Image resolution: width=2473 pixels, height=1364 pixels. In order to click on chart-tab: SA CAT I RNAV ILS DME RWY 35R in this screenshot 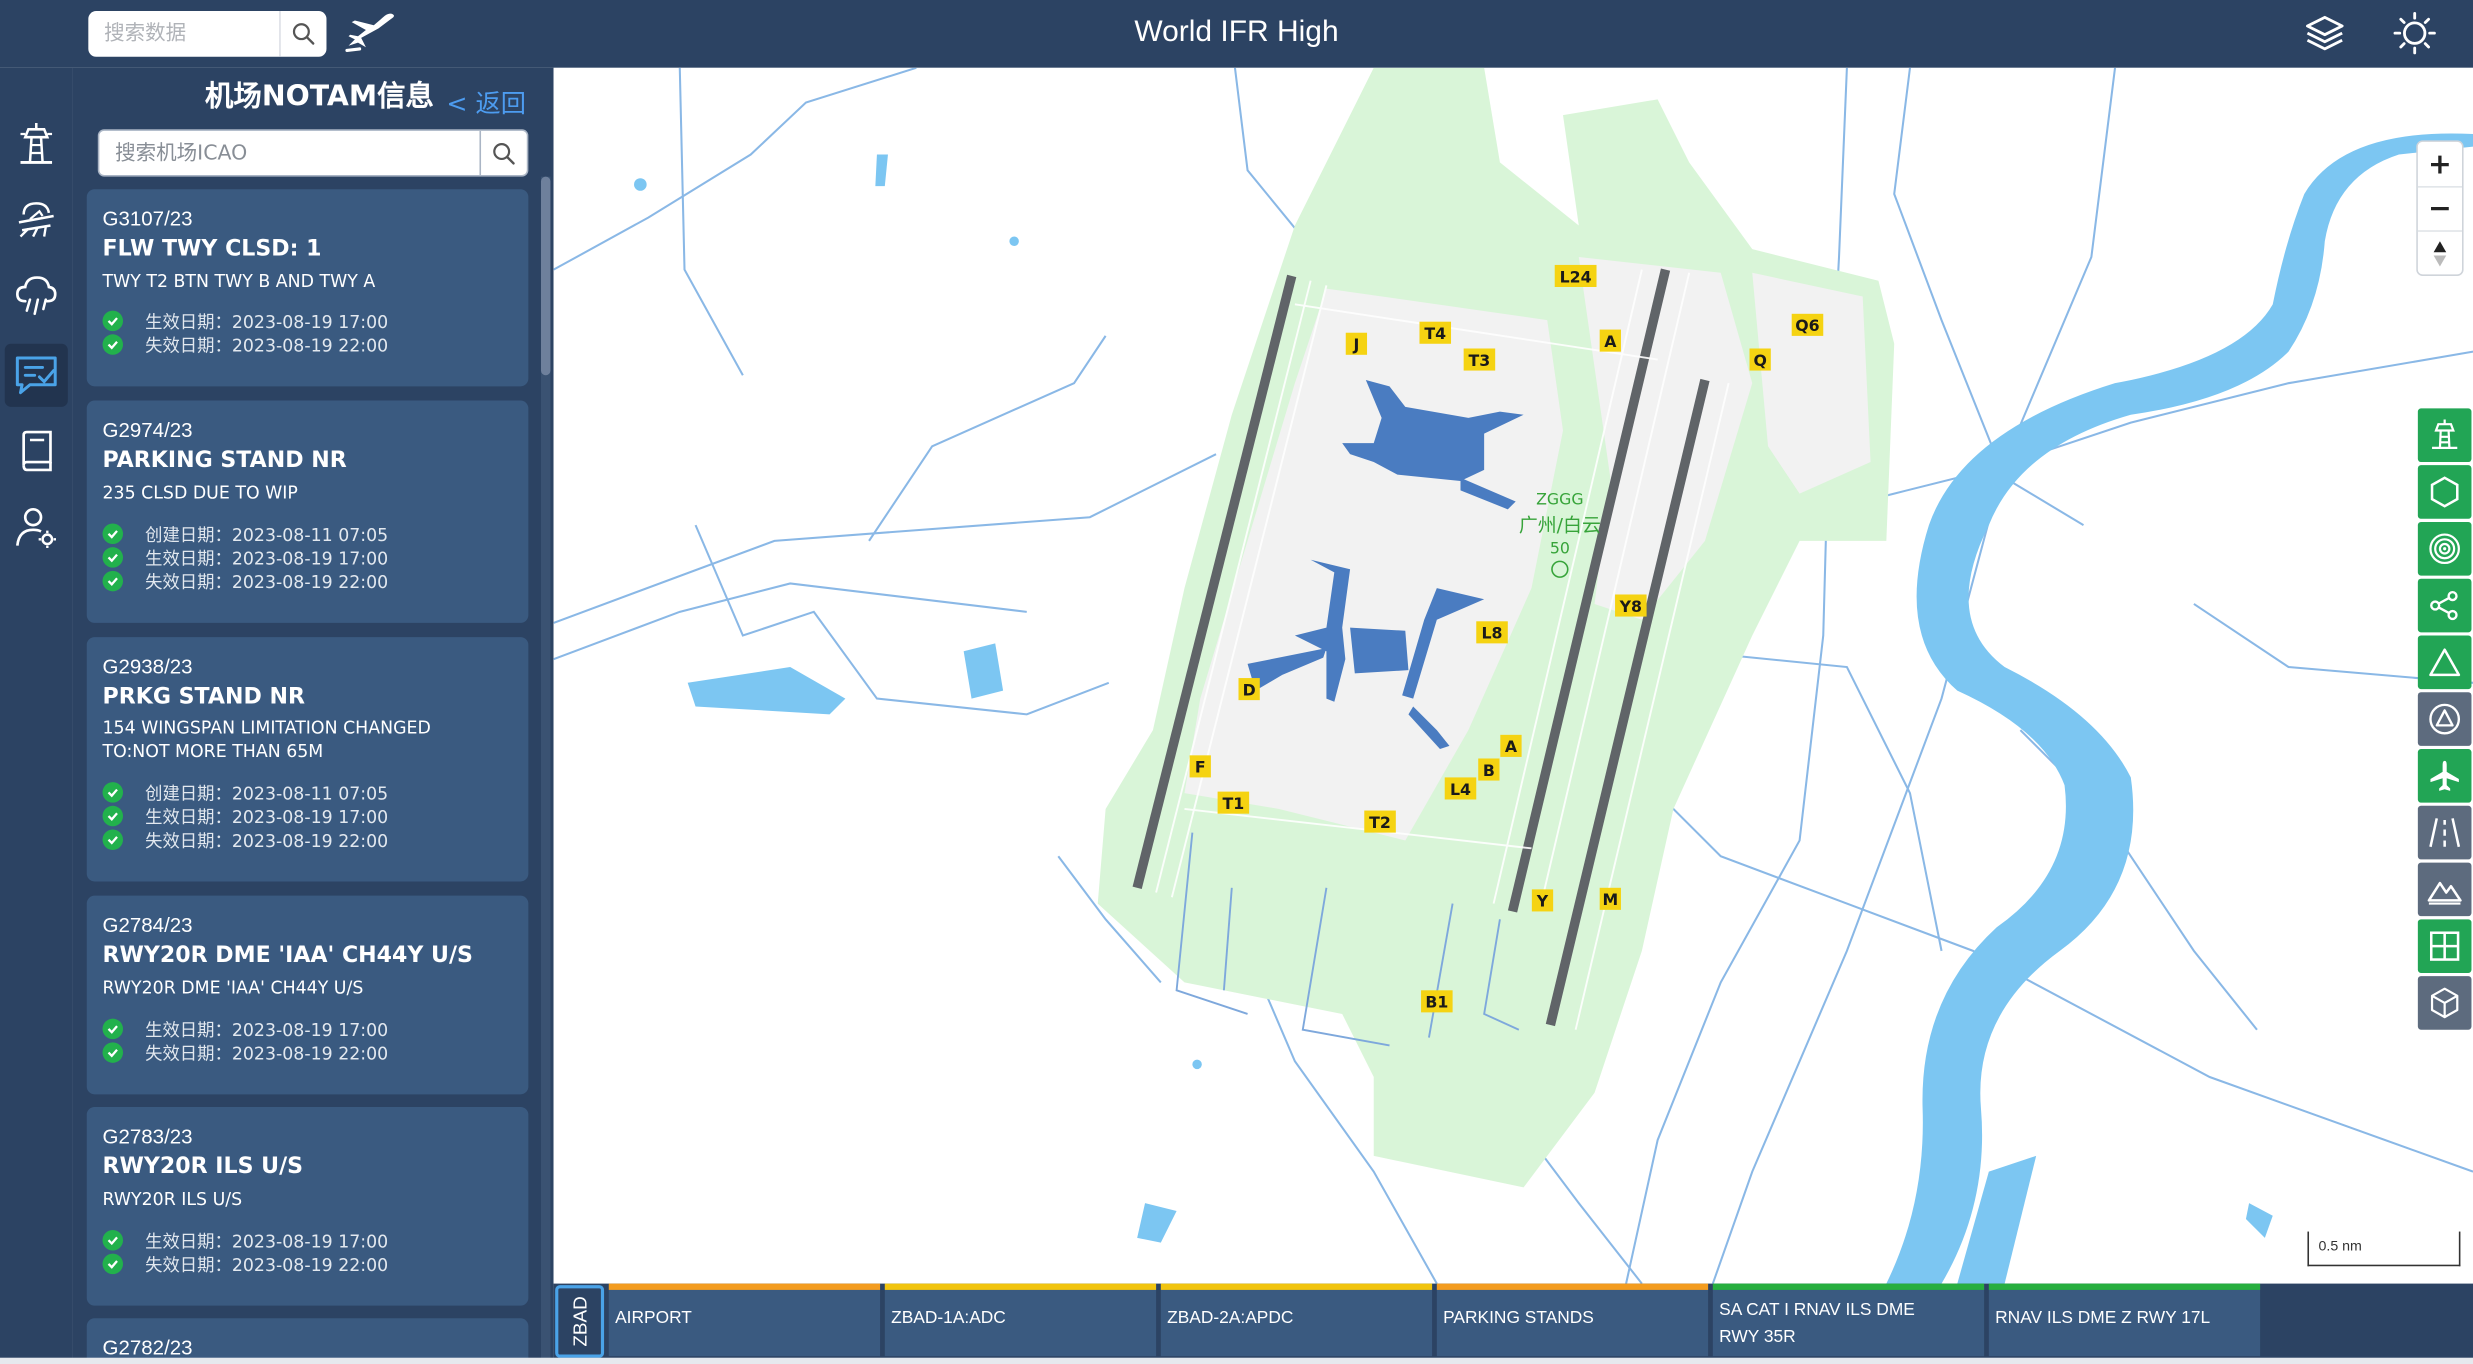, I will do `click(1848, 1320)`.